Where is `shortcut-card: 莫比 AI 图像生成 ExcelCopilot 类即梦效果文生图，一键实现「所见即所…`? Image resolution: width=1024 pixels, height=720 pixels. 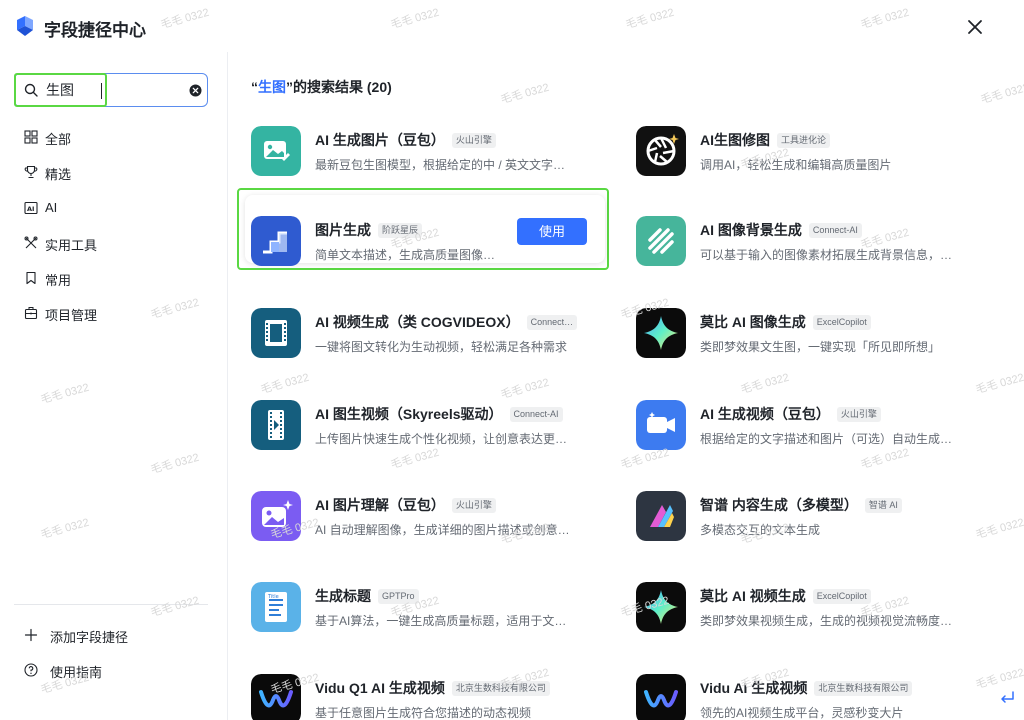 shortcut-card: 莫比 AI 图像生成 ExcelCopilot 类即梦效果文生图，一键实现「所见即所… is located at coordinates (799, 335).